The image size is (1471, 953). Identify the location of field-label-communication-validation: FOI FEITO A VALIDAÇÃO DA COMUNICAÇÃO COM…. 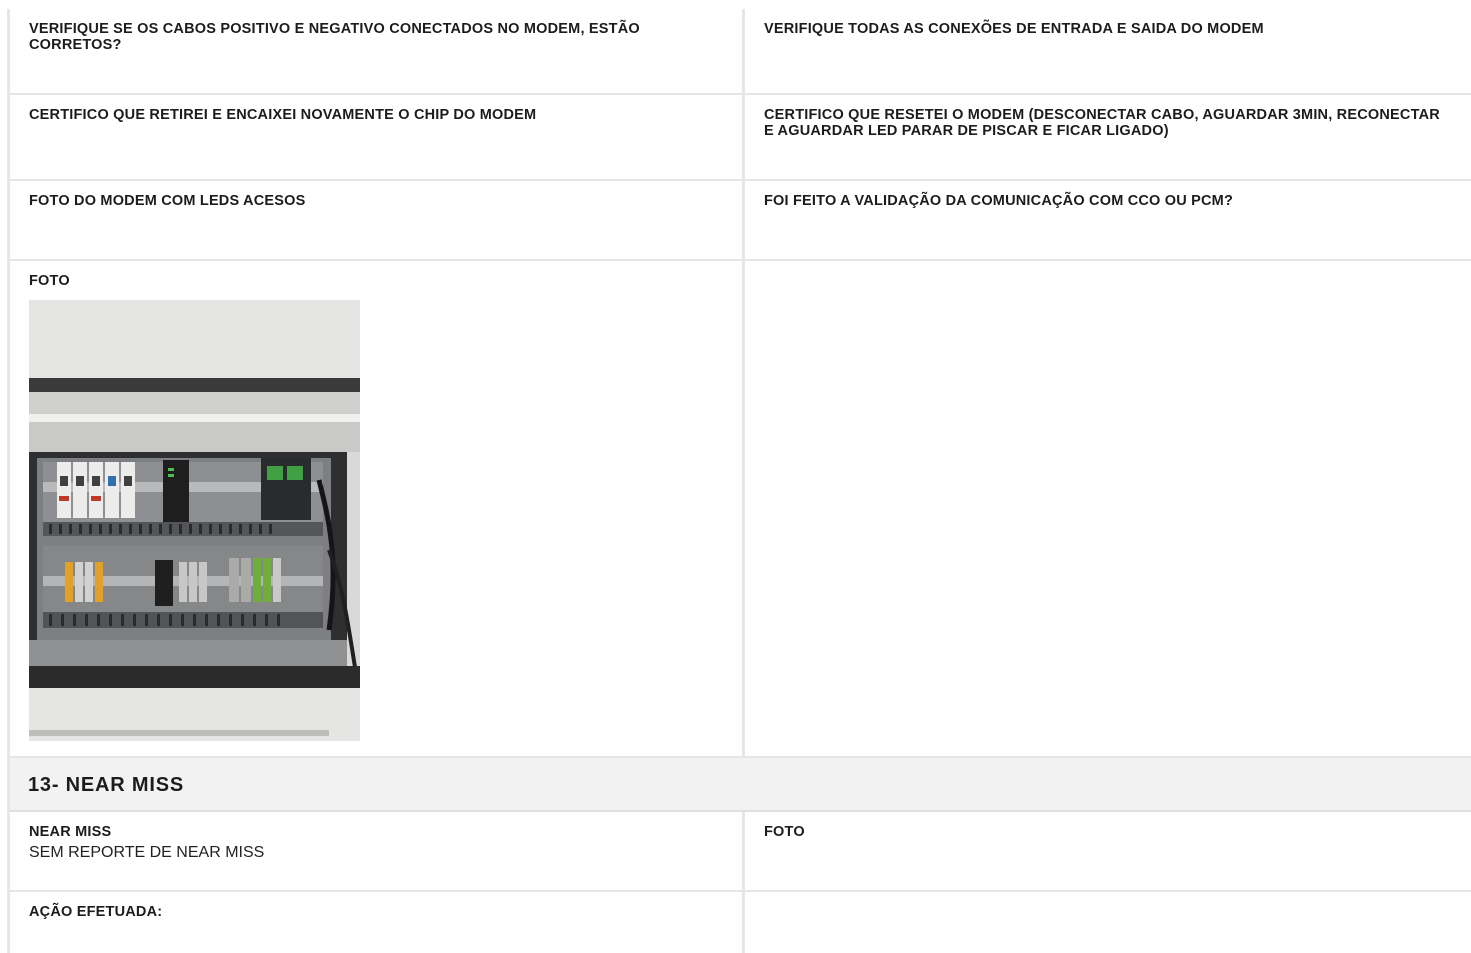
(999, 201).